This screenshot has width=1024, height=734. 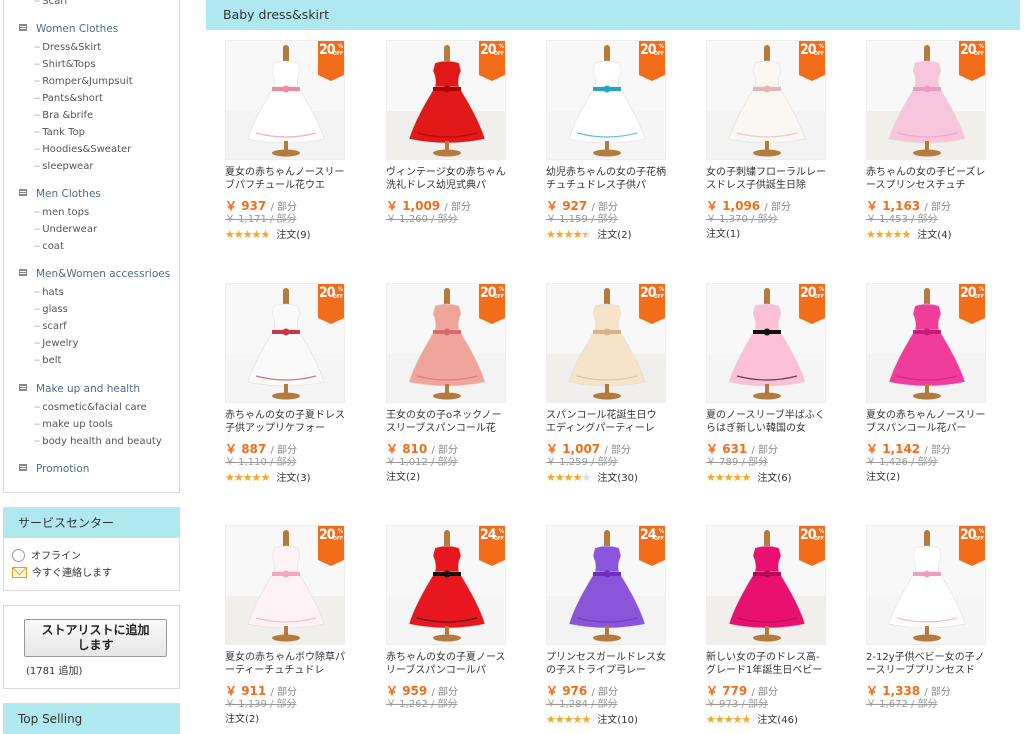 I want to click on sidebar-group-0: Women Clothes, so click(x=68, y=29).